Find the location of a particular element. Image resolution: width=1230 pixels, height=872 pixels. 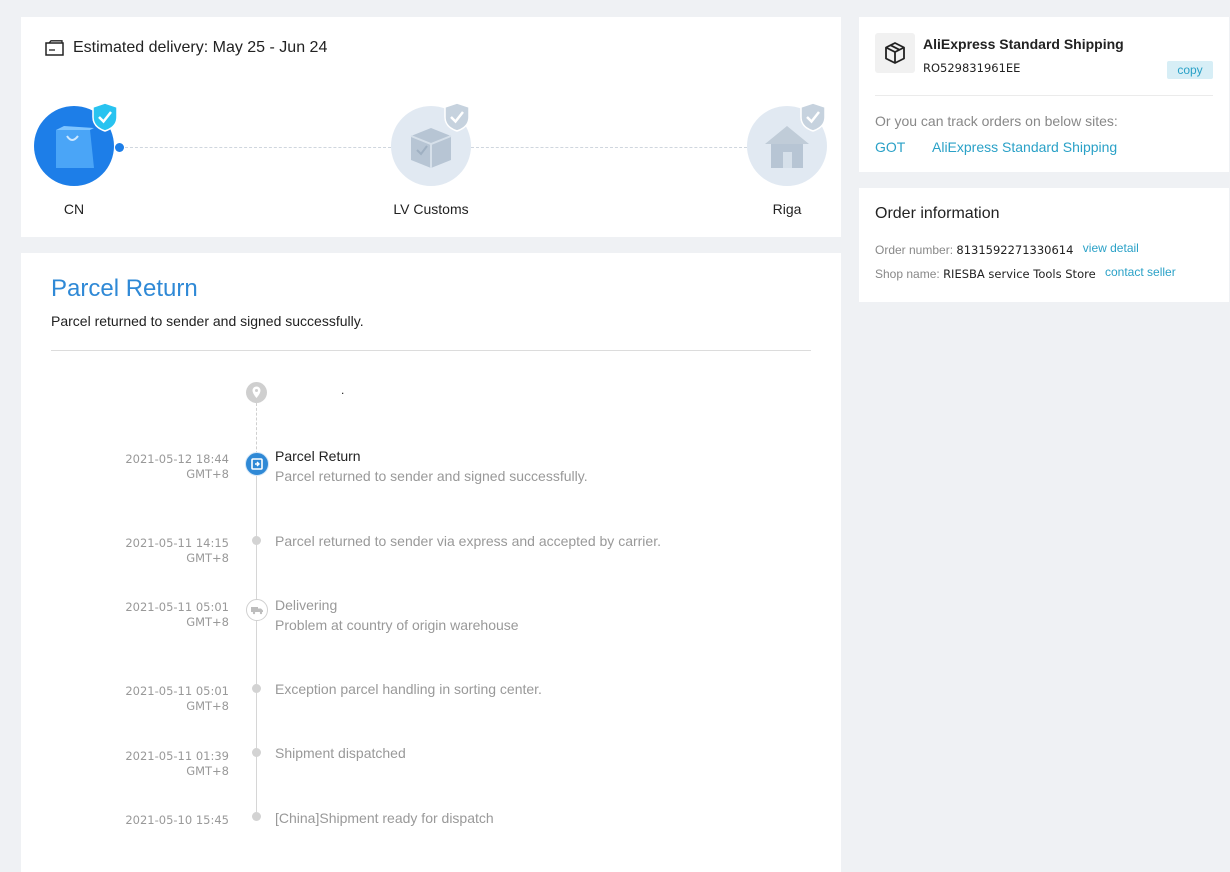

order-number: 8131592271330614 is located at coordinates (1015, 250).